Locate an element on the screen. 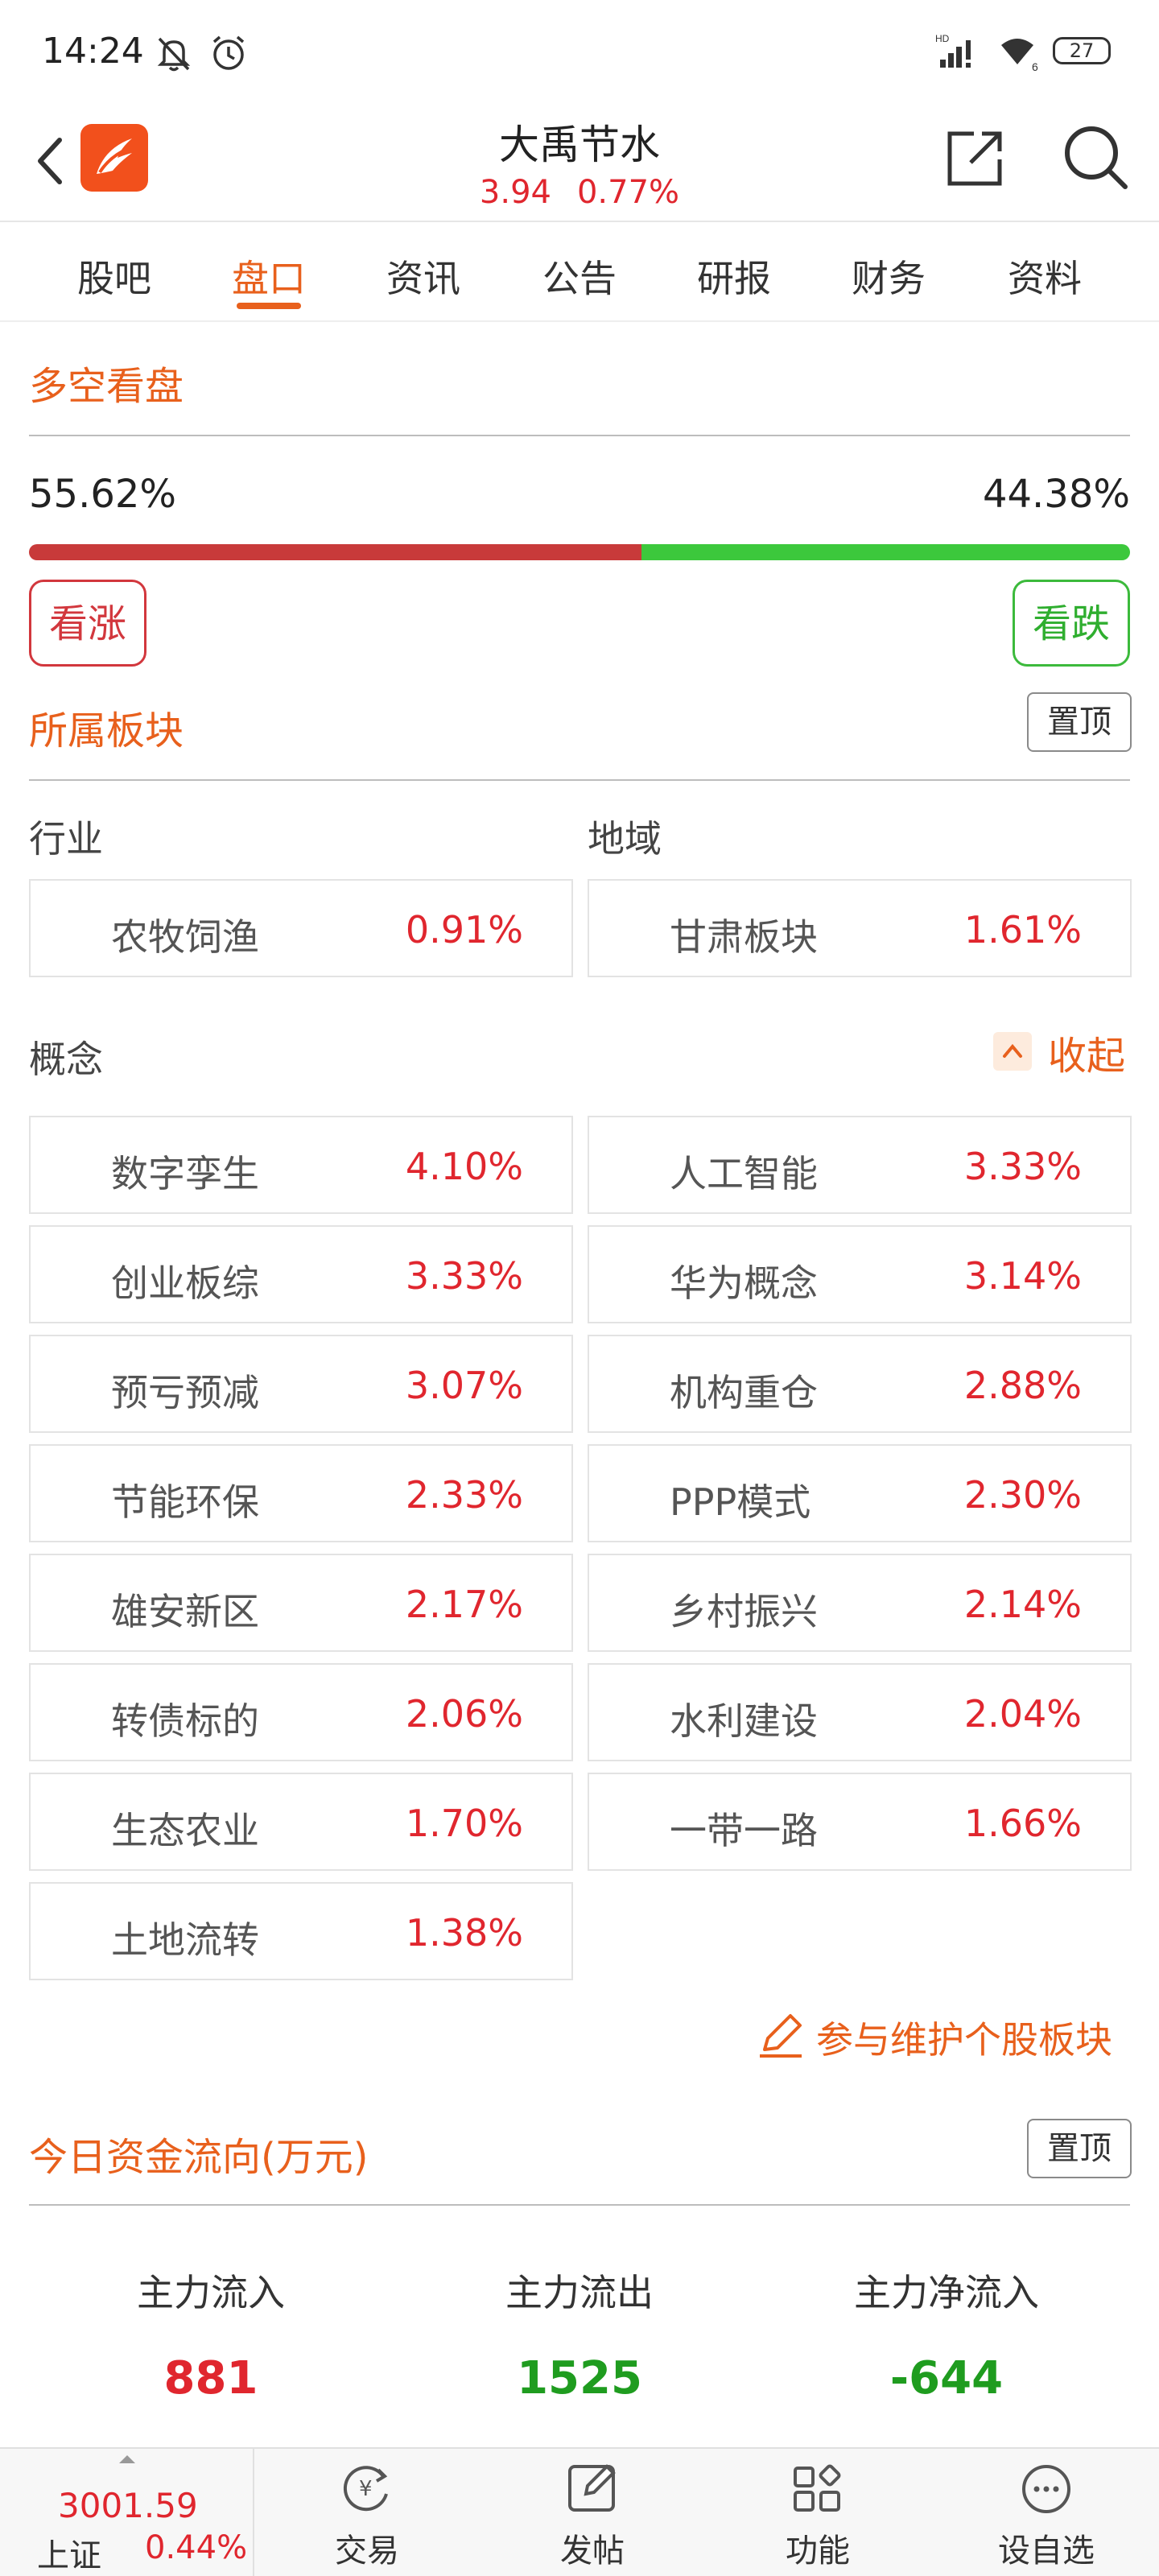 This screenshot has width=1159, height=2576. concept-name: 数字孪生 is located at coordinates (185, 1173).